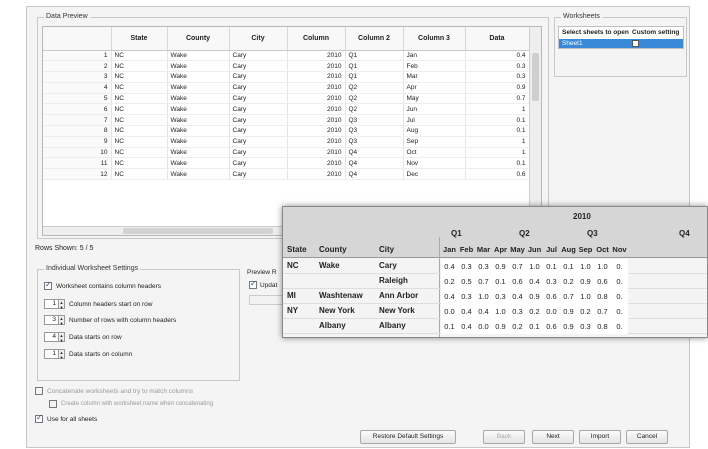 The height and width of the screenshot is (449, 708). I want to click on pivot-values: 0.0 0.4 0.4 1.0 0.3 0.2 0.0 0.9 0.2 0.7 0., so click(534, 311).